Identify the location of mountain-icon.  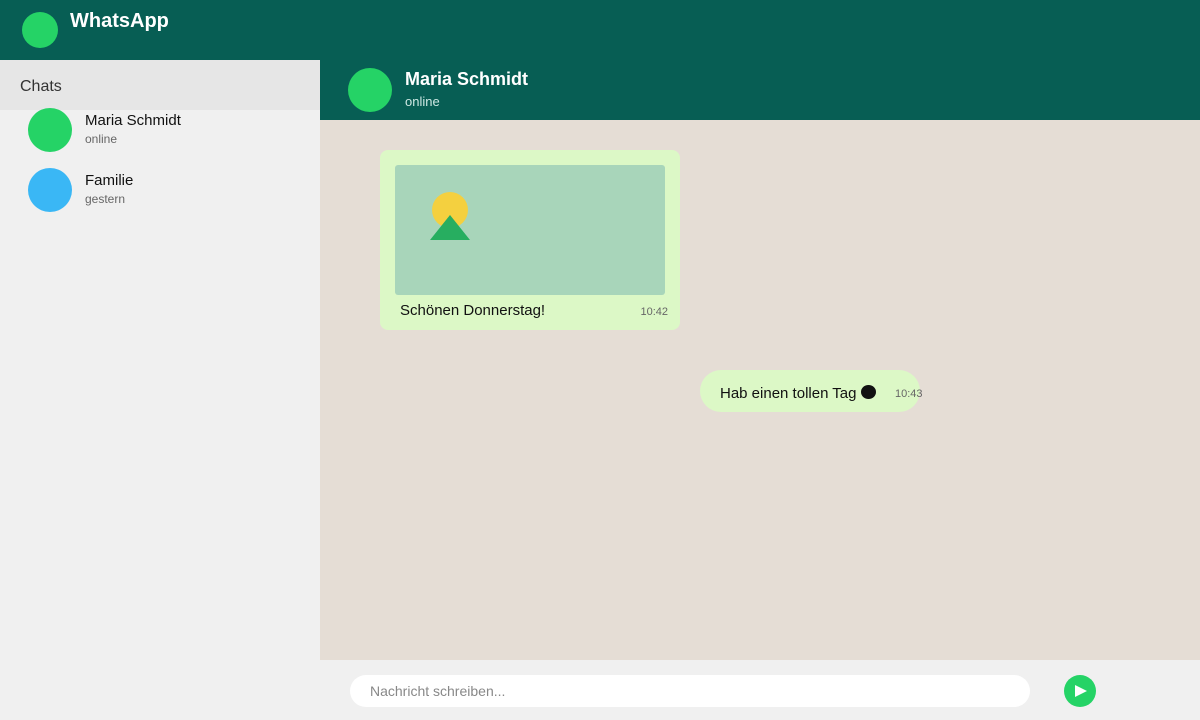
(450, 227).